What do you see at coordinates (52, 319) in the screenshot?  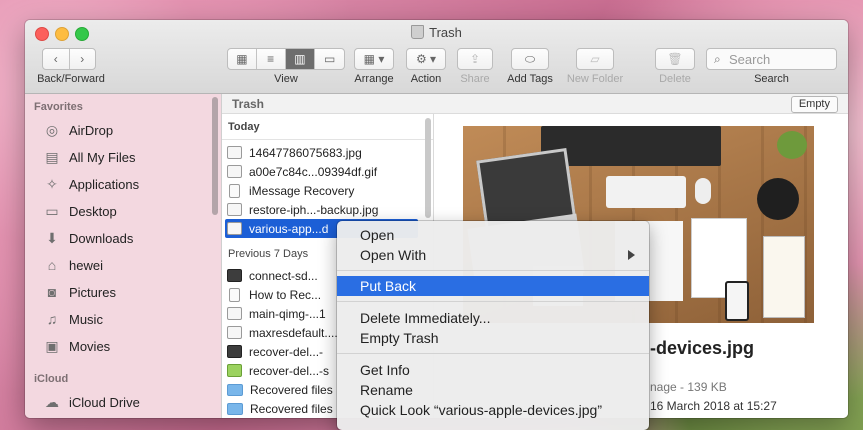 I see `music-icon: ♫` at bounding box center [52, 319].